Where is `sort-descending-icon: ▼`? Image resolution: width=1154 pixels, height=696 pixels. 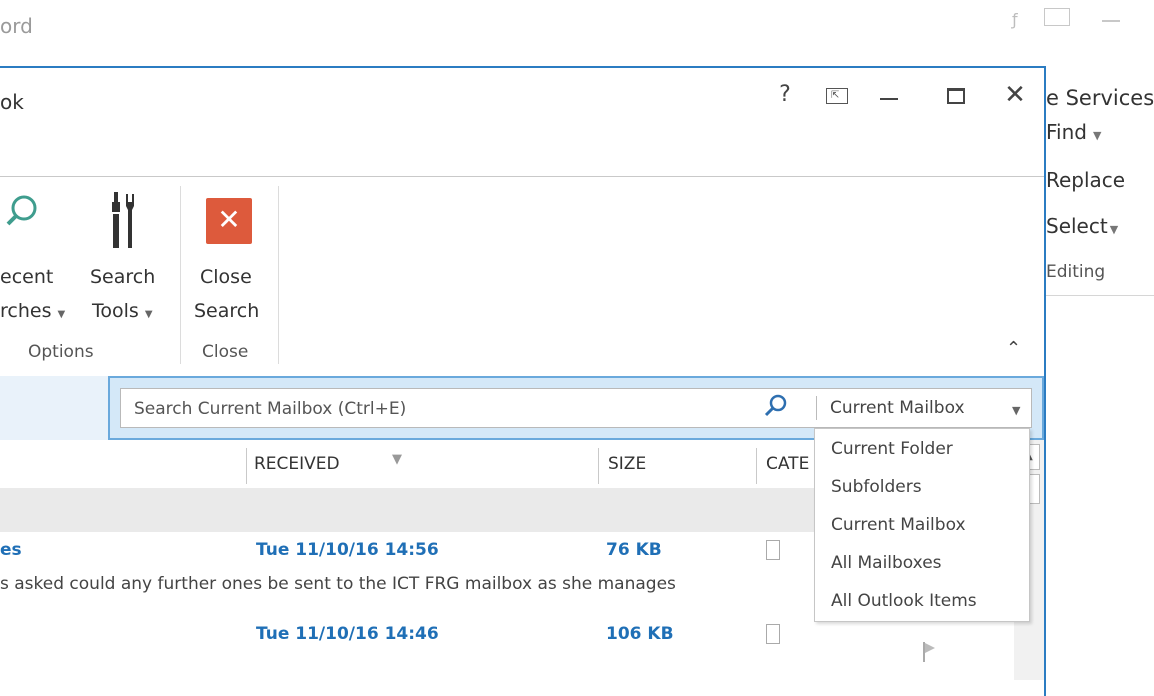
sort-descending-icon: ▼ is located at coordinates (397, 459).